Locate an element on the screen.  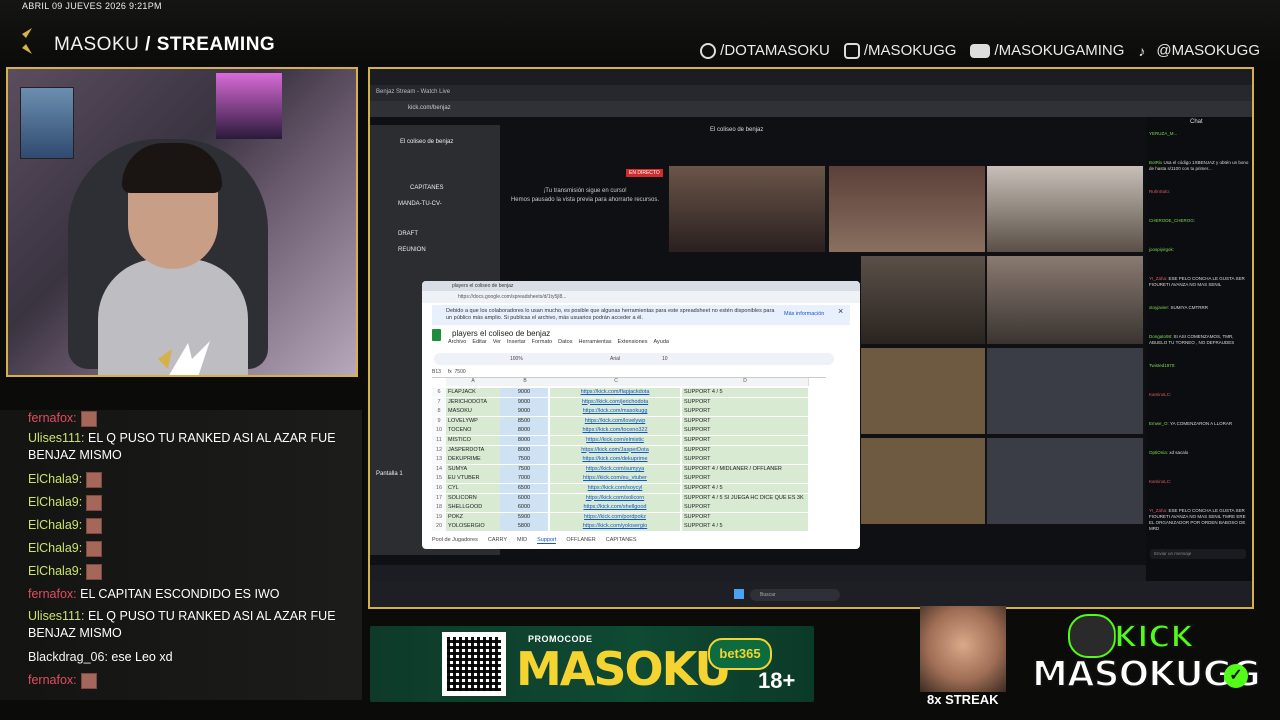
formula-value: 7500 is located at coordinates (460, 372).